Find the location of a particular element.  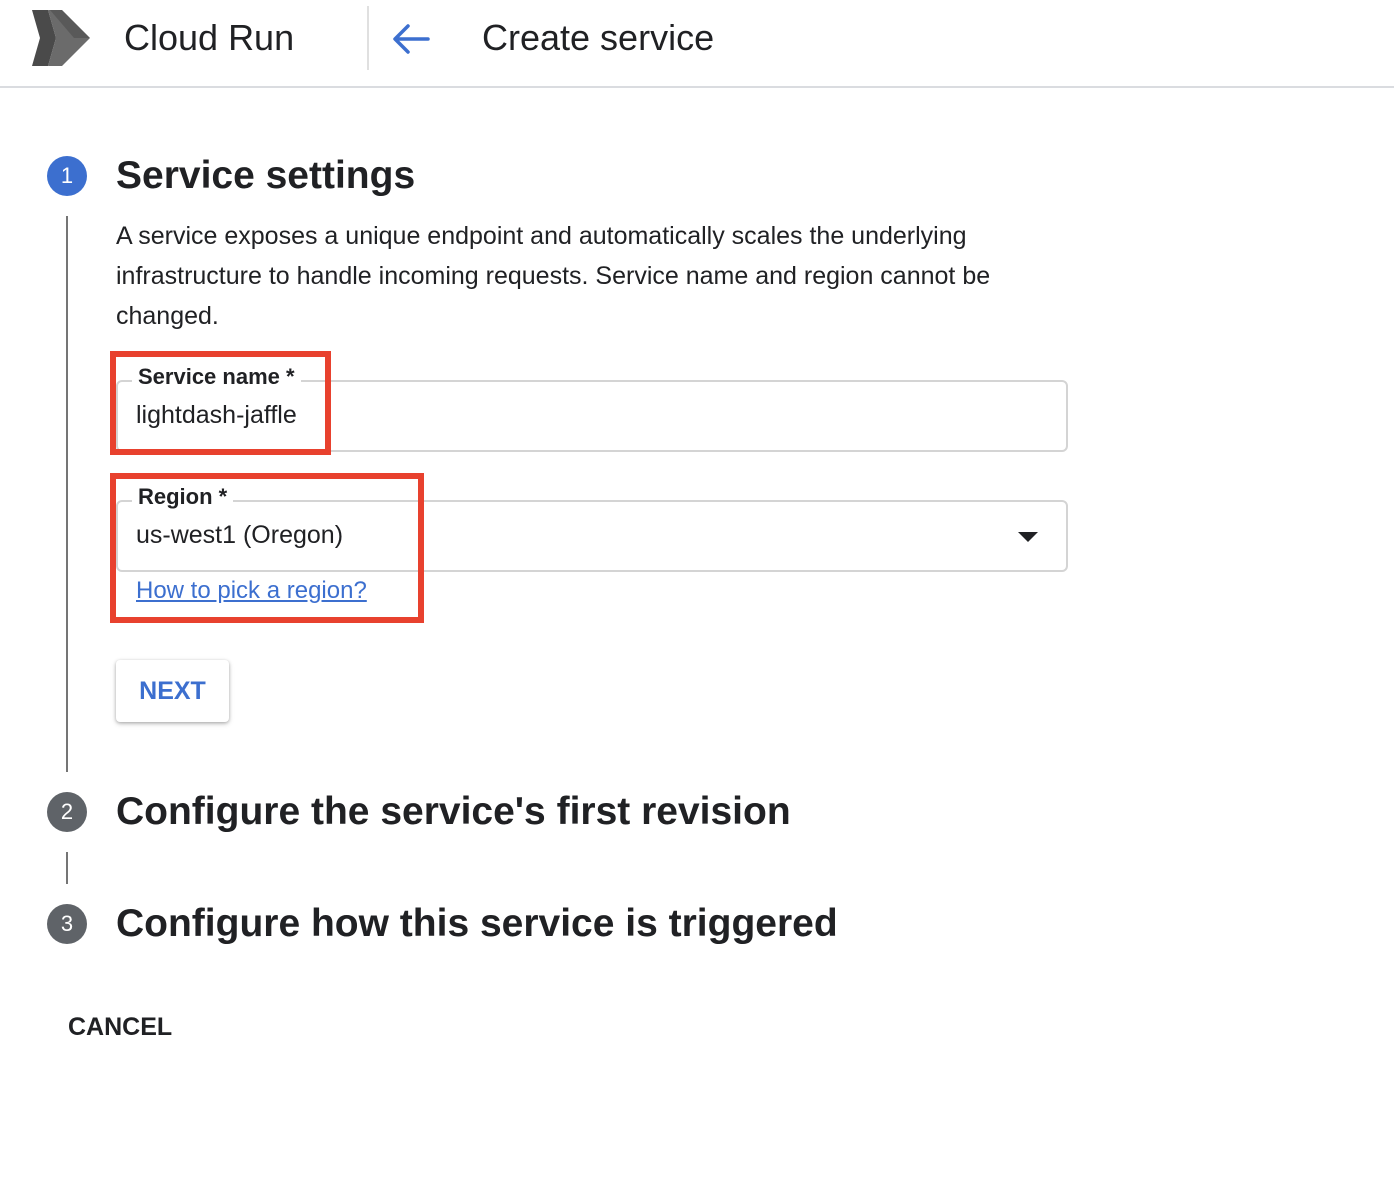

step-3-title: Configure how this service is triggered is located at coordinates (477, 924).